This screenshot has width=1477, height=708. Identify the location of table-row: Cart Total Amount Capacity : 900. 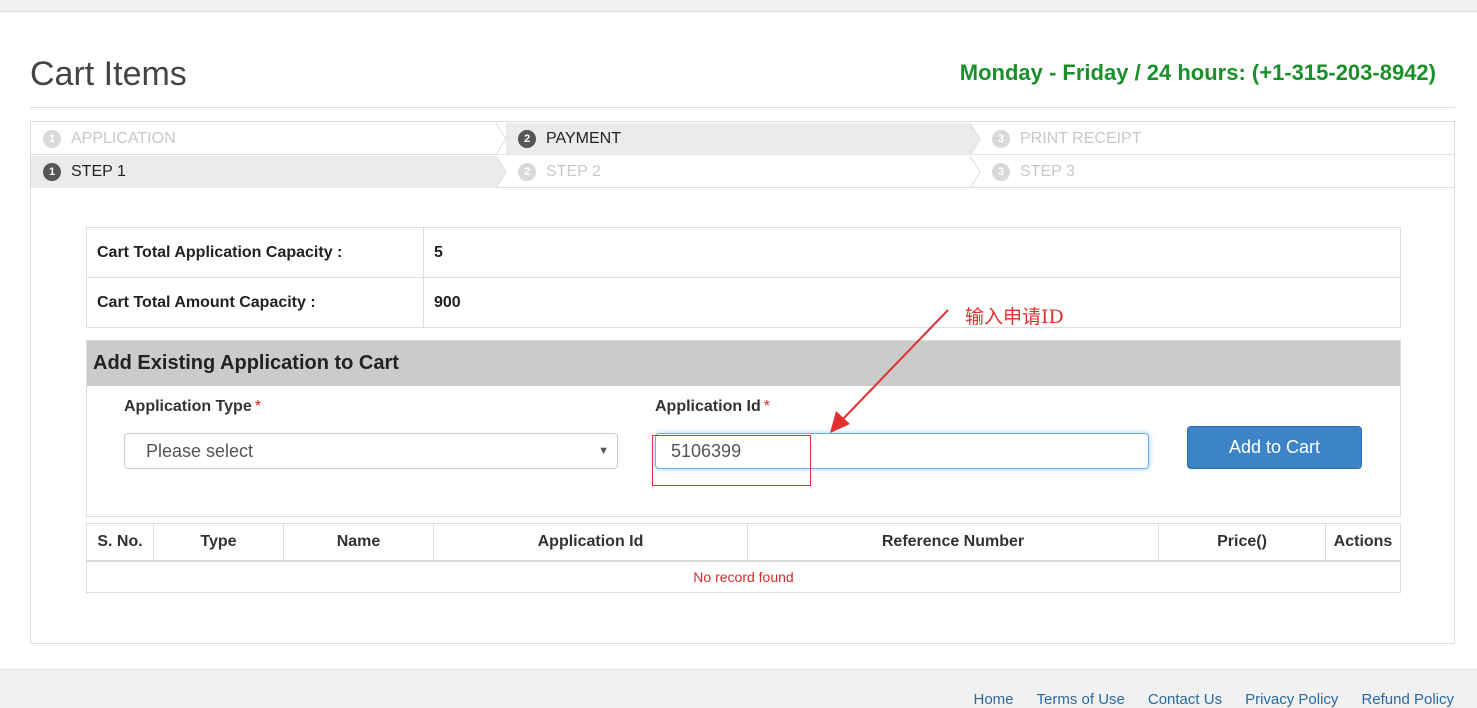
(743, 302).